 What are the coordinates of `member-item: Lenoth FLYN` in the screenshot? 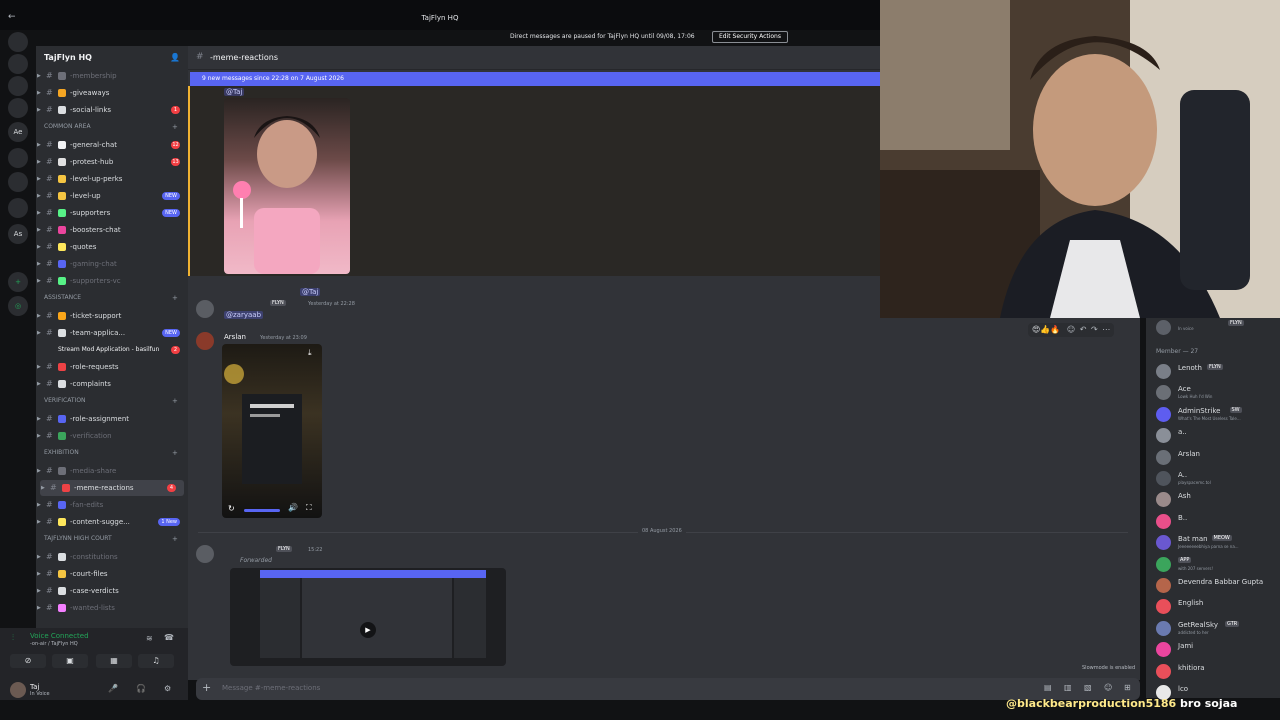 It's located at (1218, 372).